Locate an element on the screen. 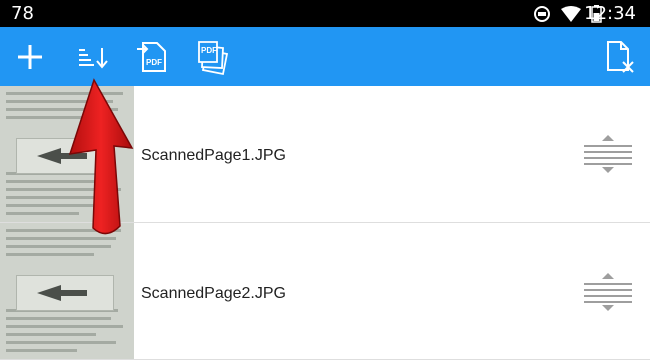  export-pdf-button: PDF is located at coordinates (152, 56).